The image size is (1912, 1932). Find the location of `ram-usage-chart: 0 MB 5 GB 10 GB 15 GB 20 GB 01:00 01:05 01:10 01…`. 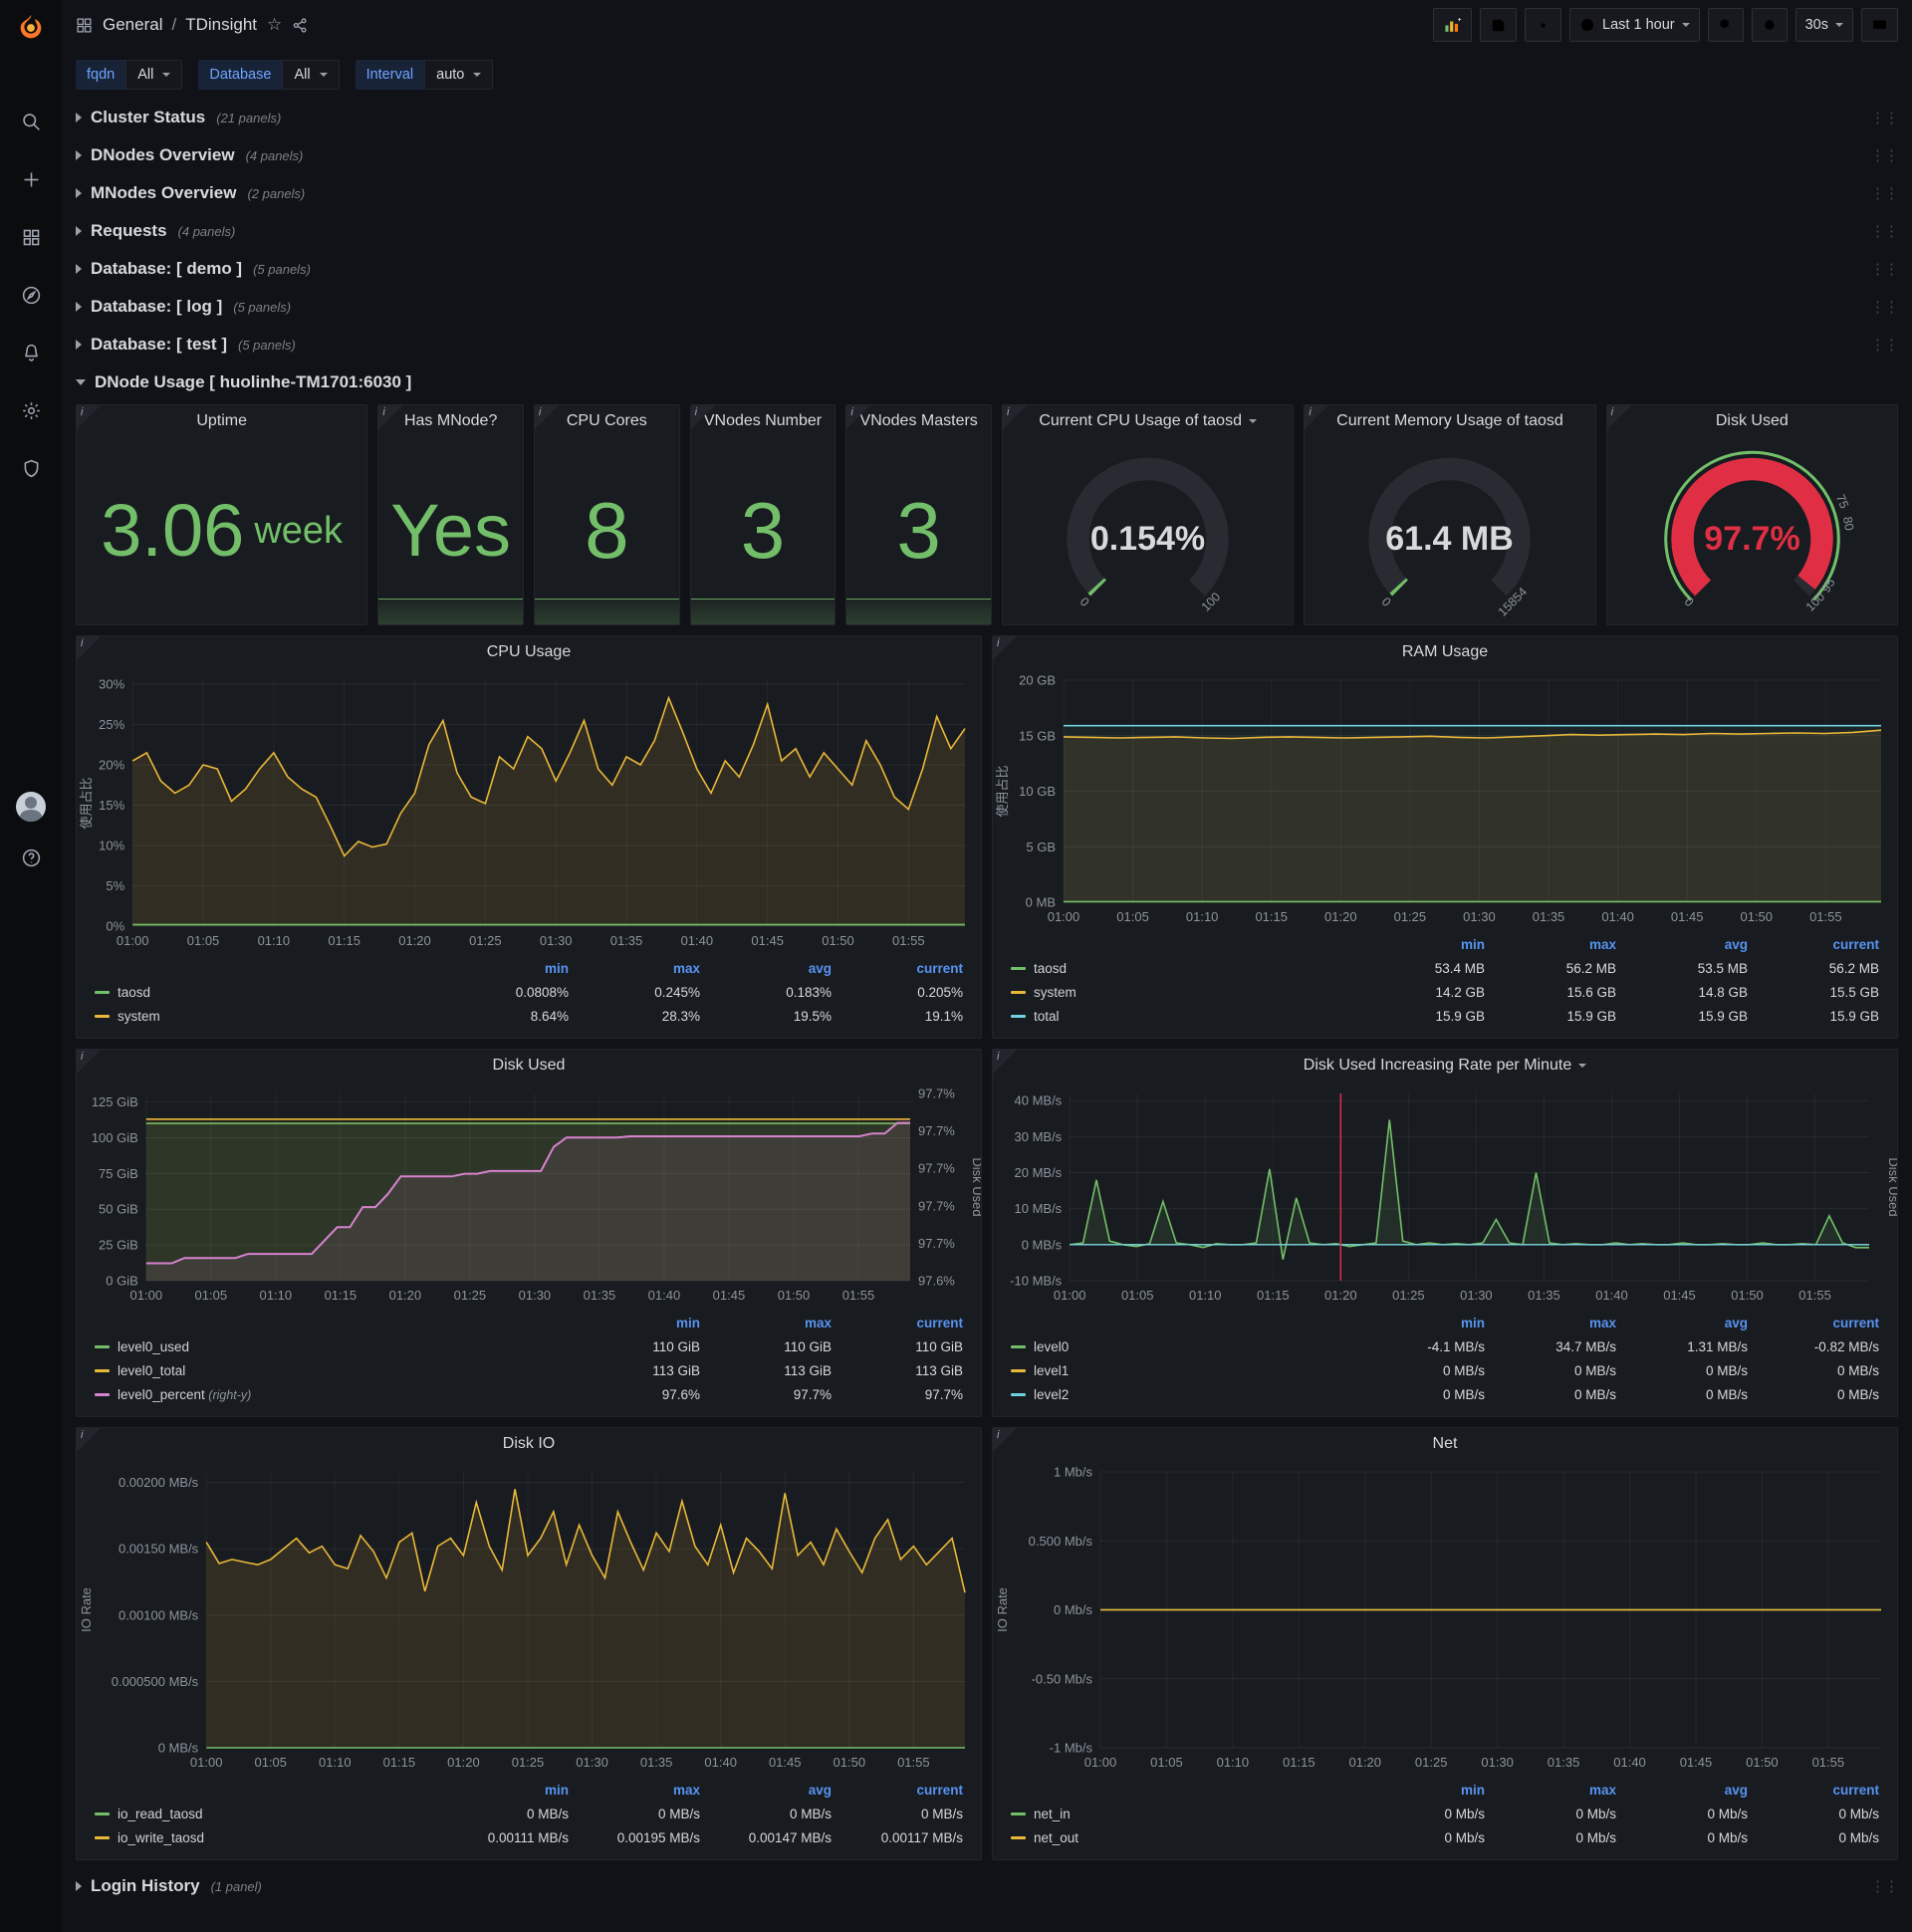

ram-usage-chart: 0 MB 5 GB 10 GB 15 GB 20 GB 01:00 01:05 01:10 01… is located at coordinates (1445, 799).